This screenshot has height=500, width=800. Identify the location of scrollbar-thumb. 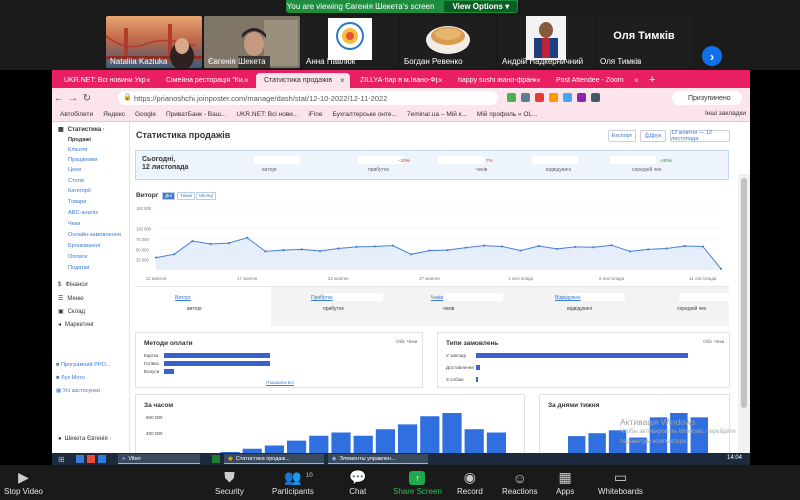
(744, 293).